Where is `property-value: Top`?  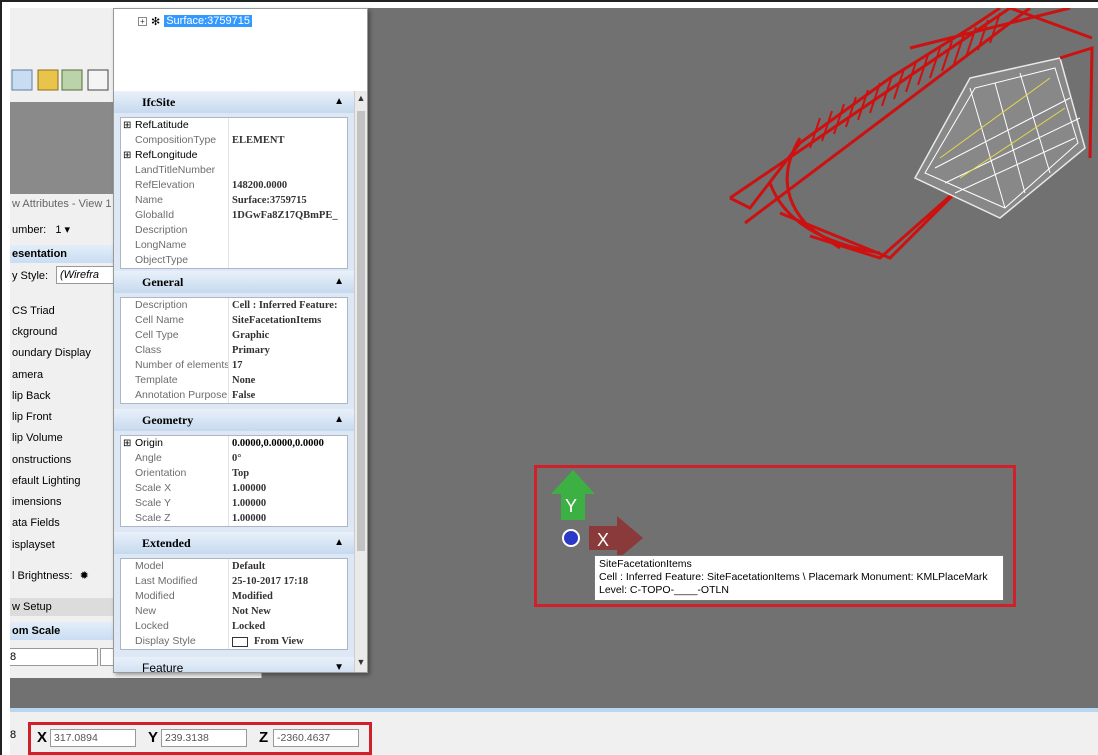
property-value: Top is located at coordinates (288, 473).